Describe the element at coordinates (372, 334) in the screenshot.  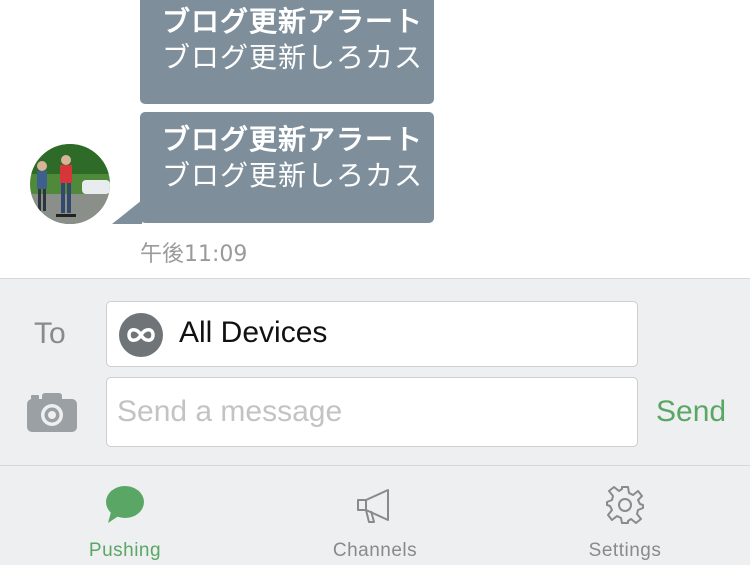
I see `recipient-selector: All Devices` at that location.